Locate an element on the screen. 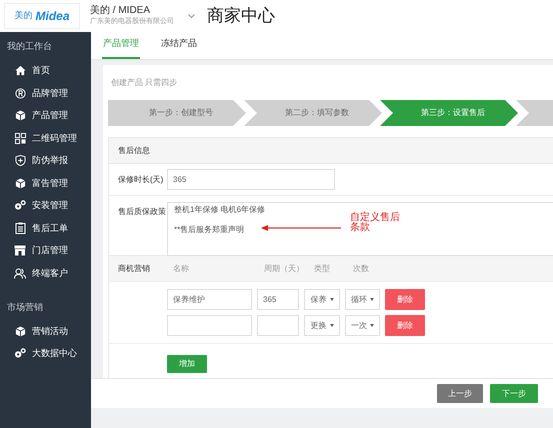  intro-text: 创建产品 只需四步 is located at coordinates (144, 83).